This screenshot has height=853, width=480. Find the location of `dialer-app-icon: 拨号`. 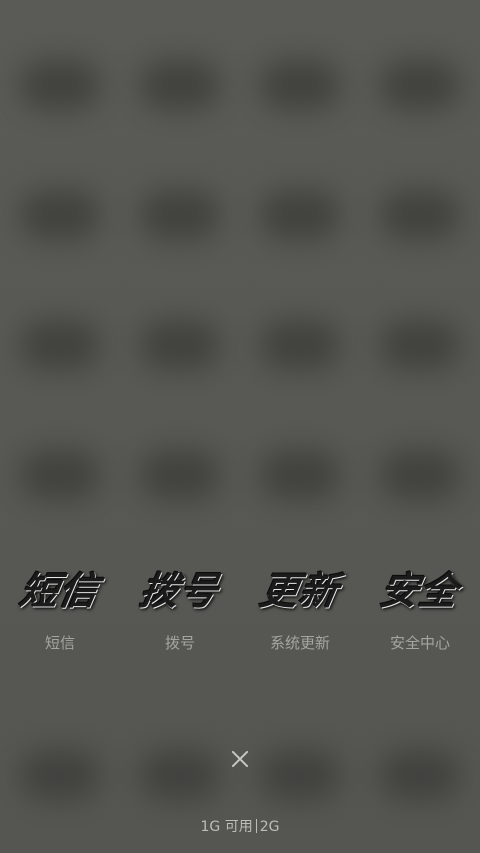

dialer-app-icon: 拨号 is located at coordinates (179, 590).